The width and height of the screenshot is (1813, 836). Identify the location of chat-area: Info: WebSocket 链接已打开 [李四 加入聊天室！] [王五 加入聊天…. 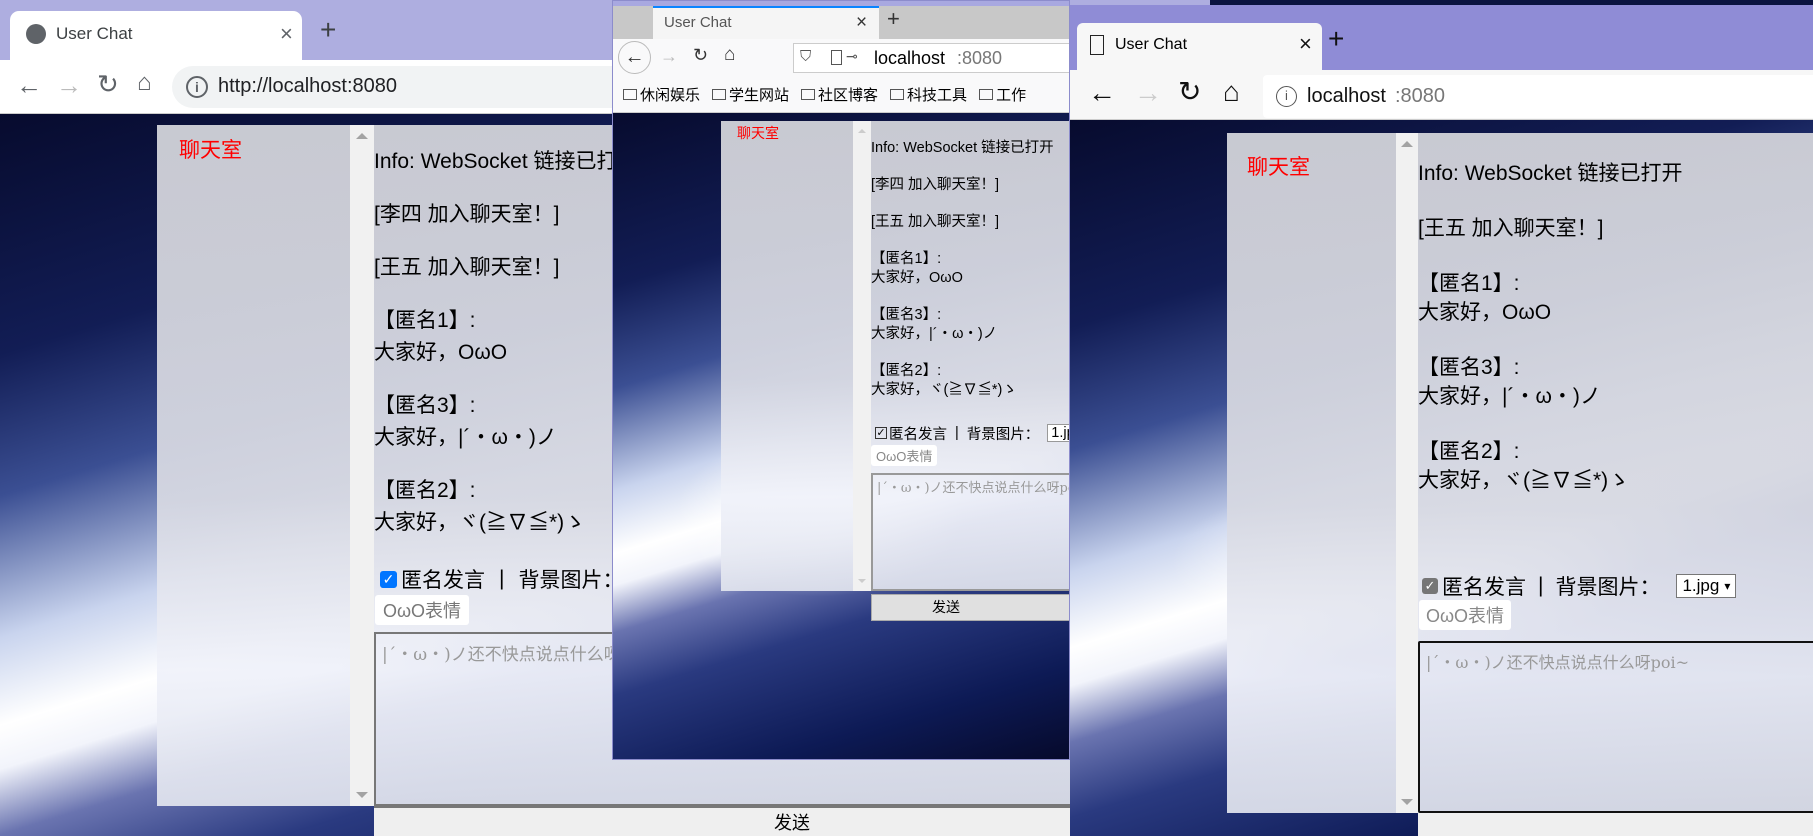
(970, 356).